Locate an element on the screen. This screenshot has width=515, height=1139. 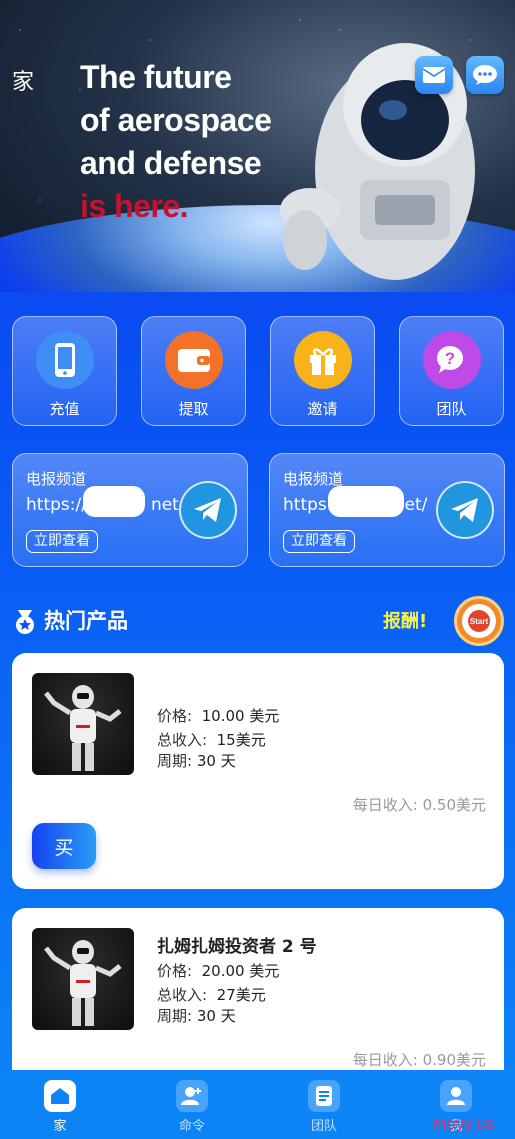
invite-button: 邀请 is located at coordinates (322, 371).